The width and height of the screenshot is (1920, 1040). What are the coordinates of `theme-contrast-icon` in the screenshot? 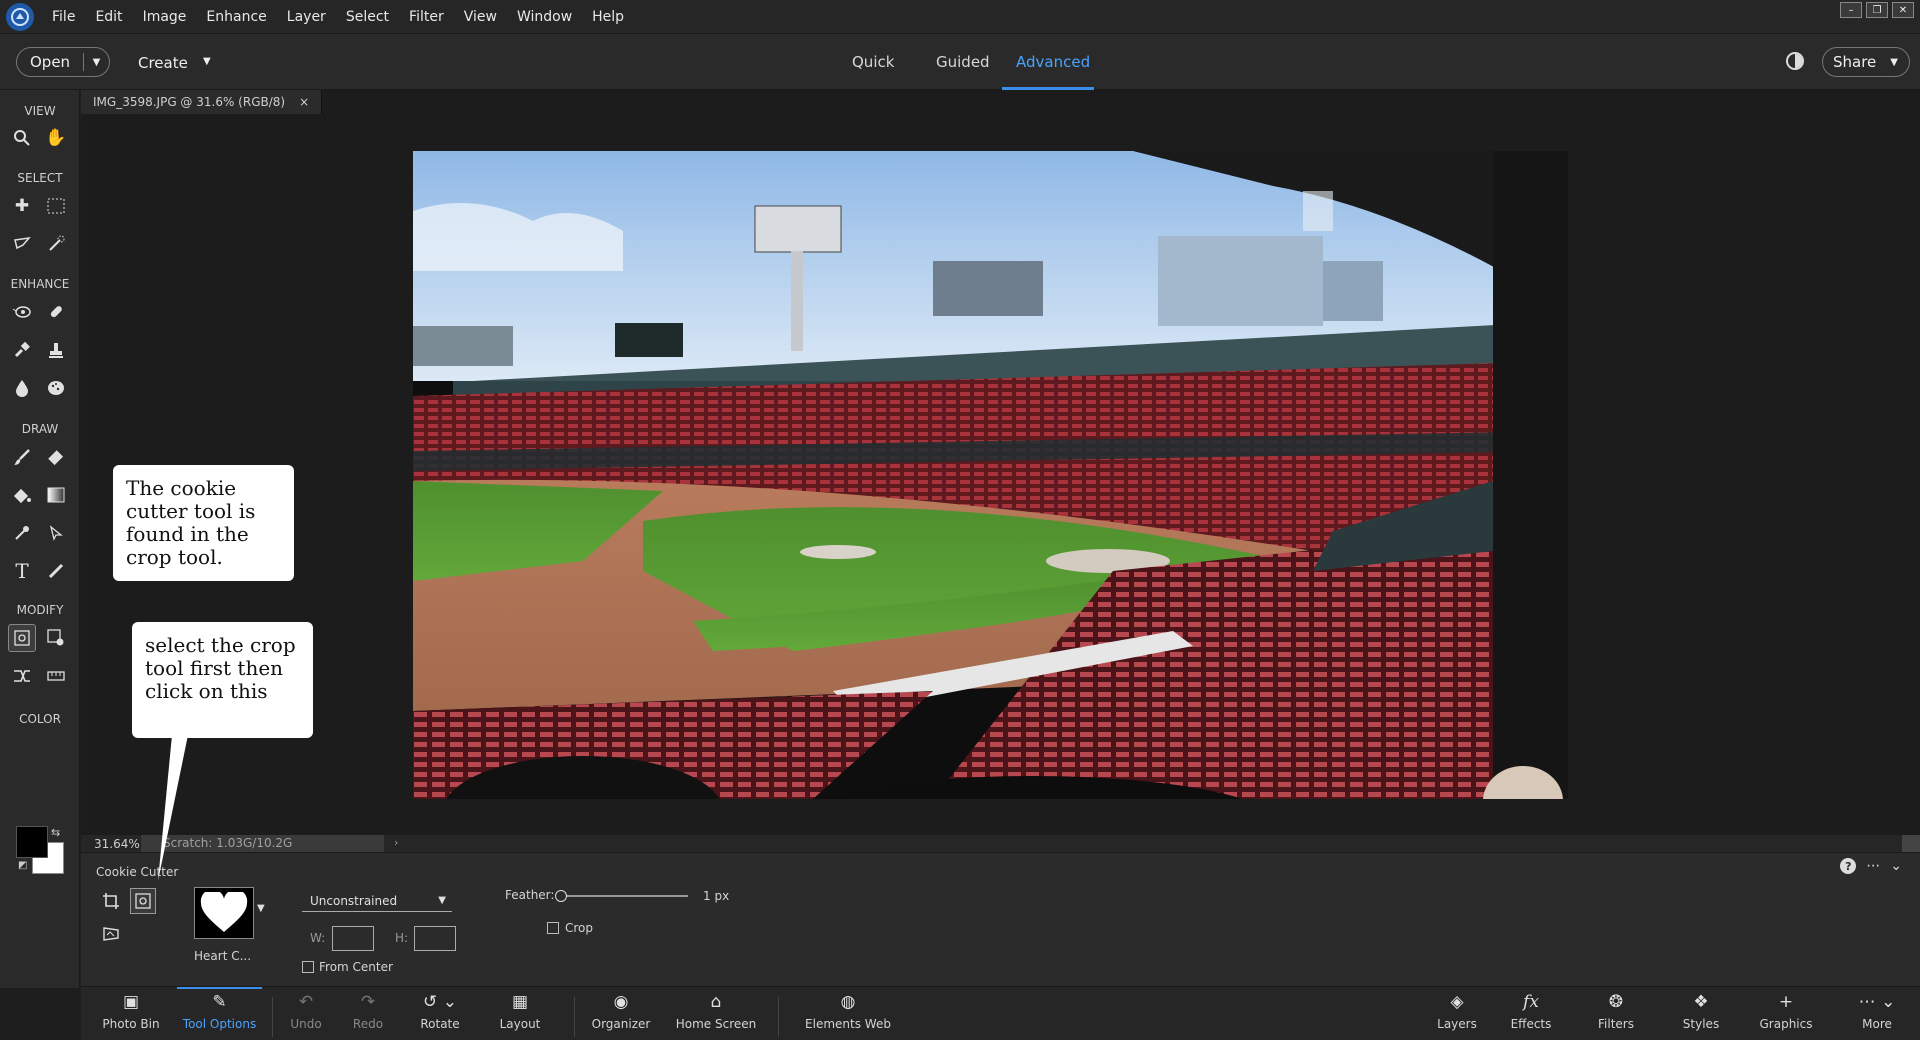 It's located at (1795, 61).